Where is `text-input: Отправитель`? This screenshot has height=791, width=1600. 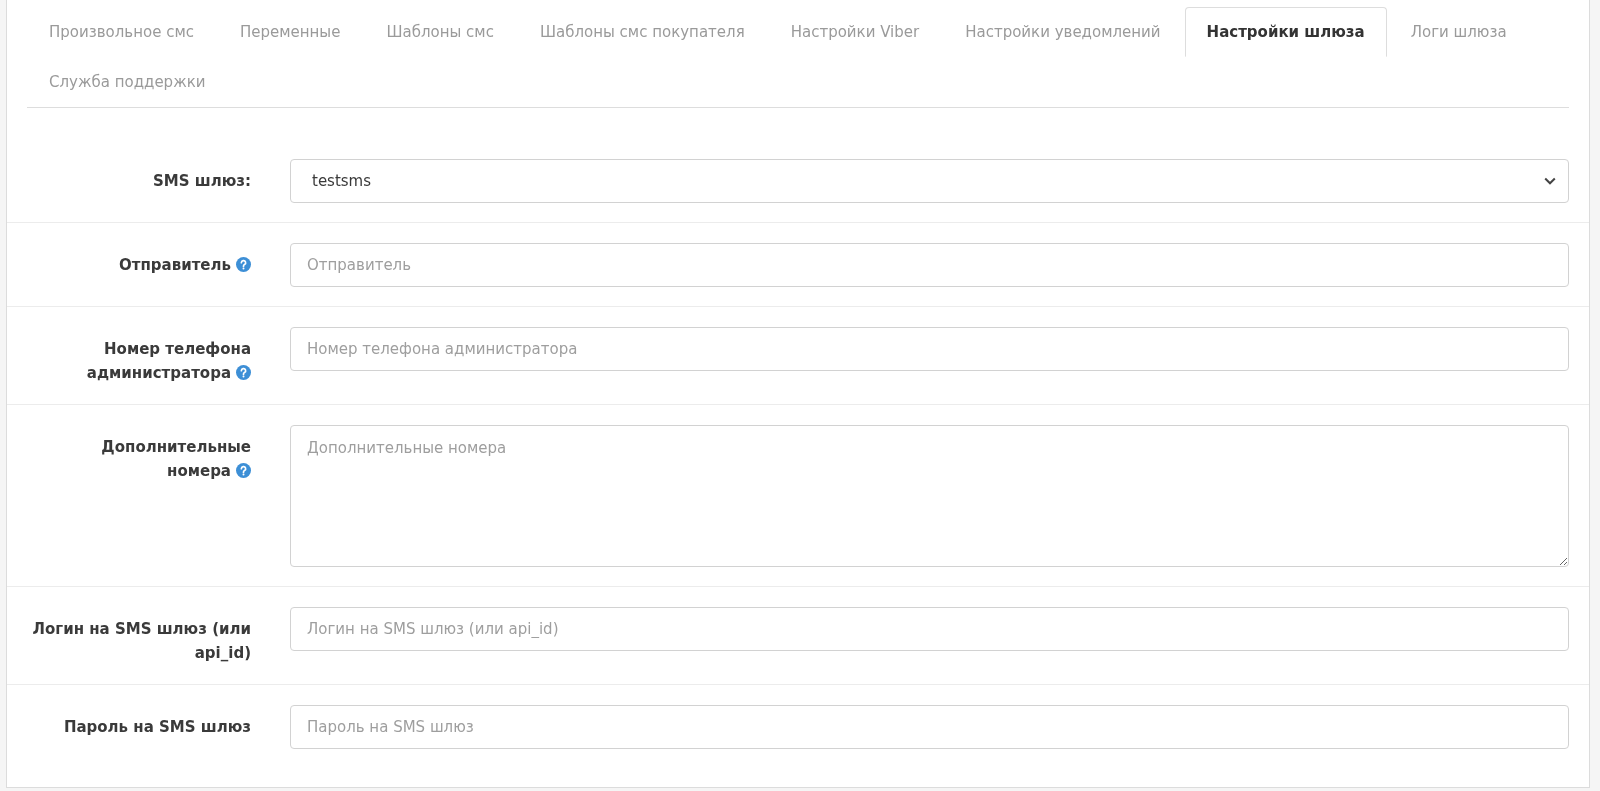
text-input: Отправитель is located at coordinates (929, 265).